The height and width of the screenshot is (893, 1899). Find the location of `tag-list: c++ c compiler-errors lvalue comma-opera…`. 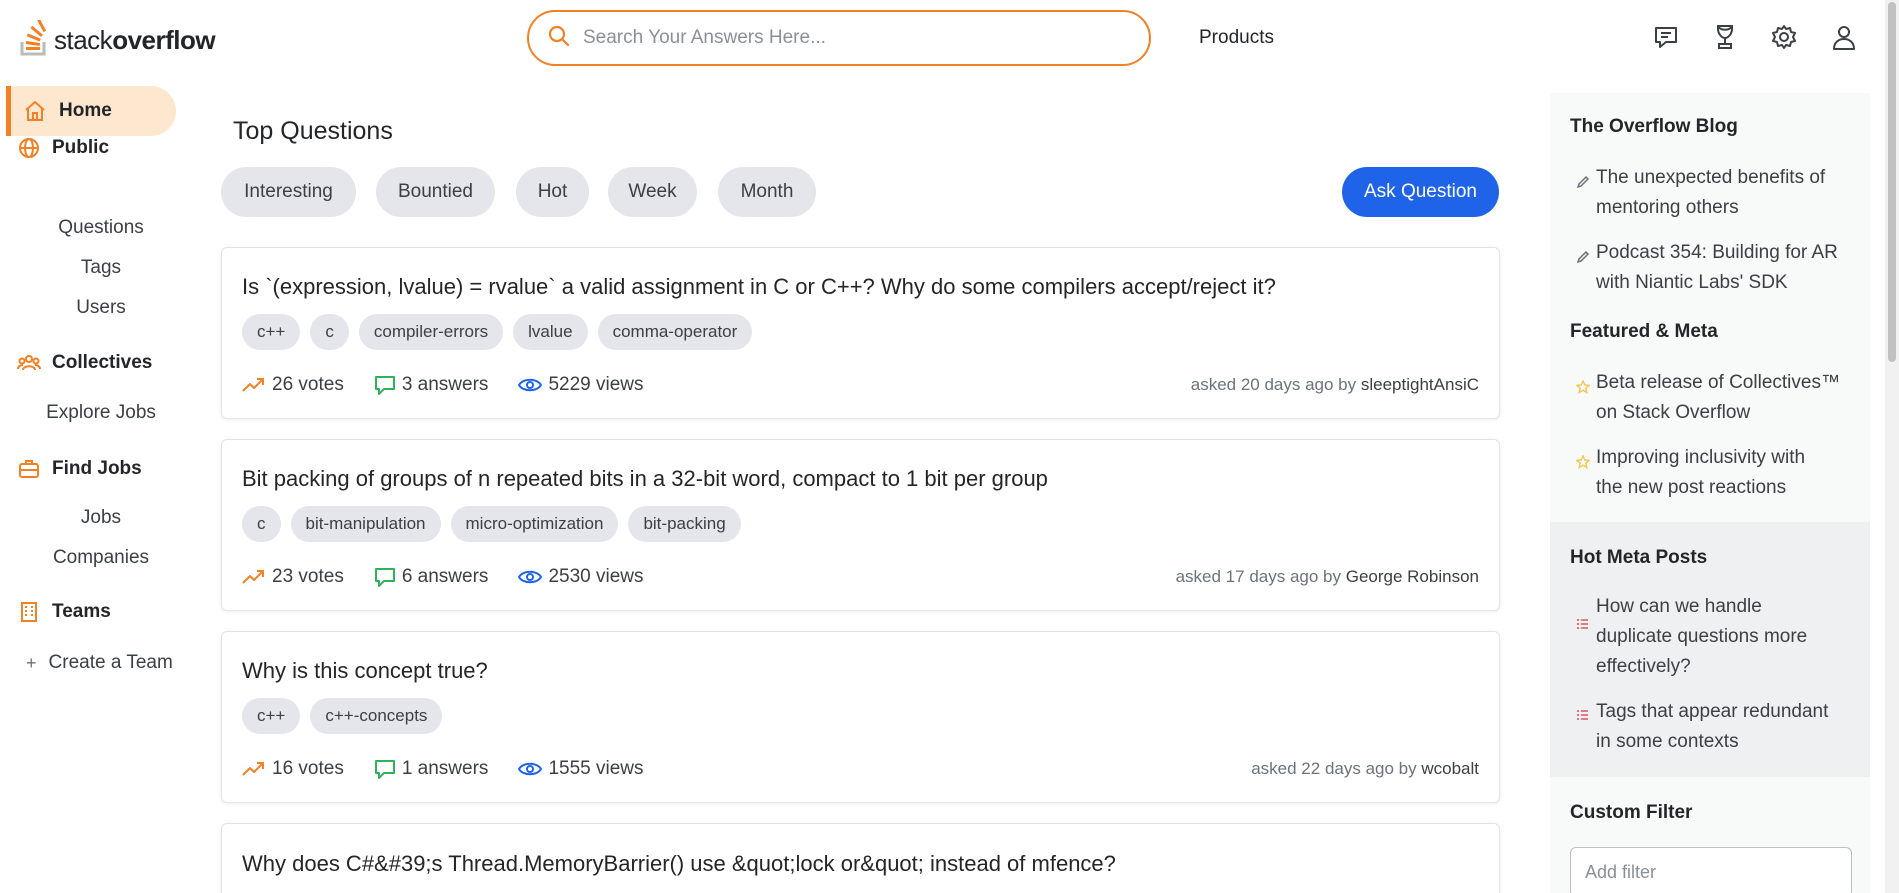

tag-list: c++ c compiler-errors lvalue comma-opera… is located at coordinates (497, 332).